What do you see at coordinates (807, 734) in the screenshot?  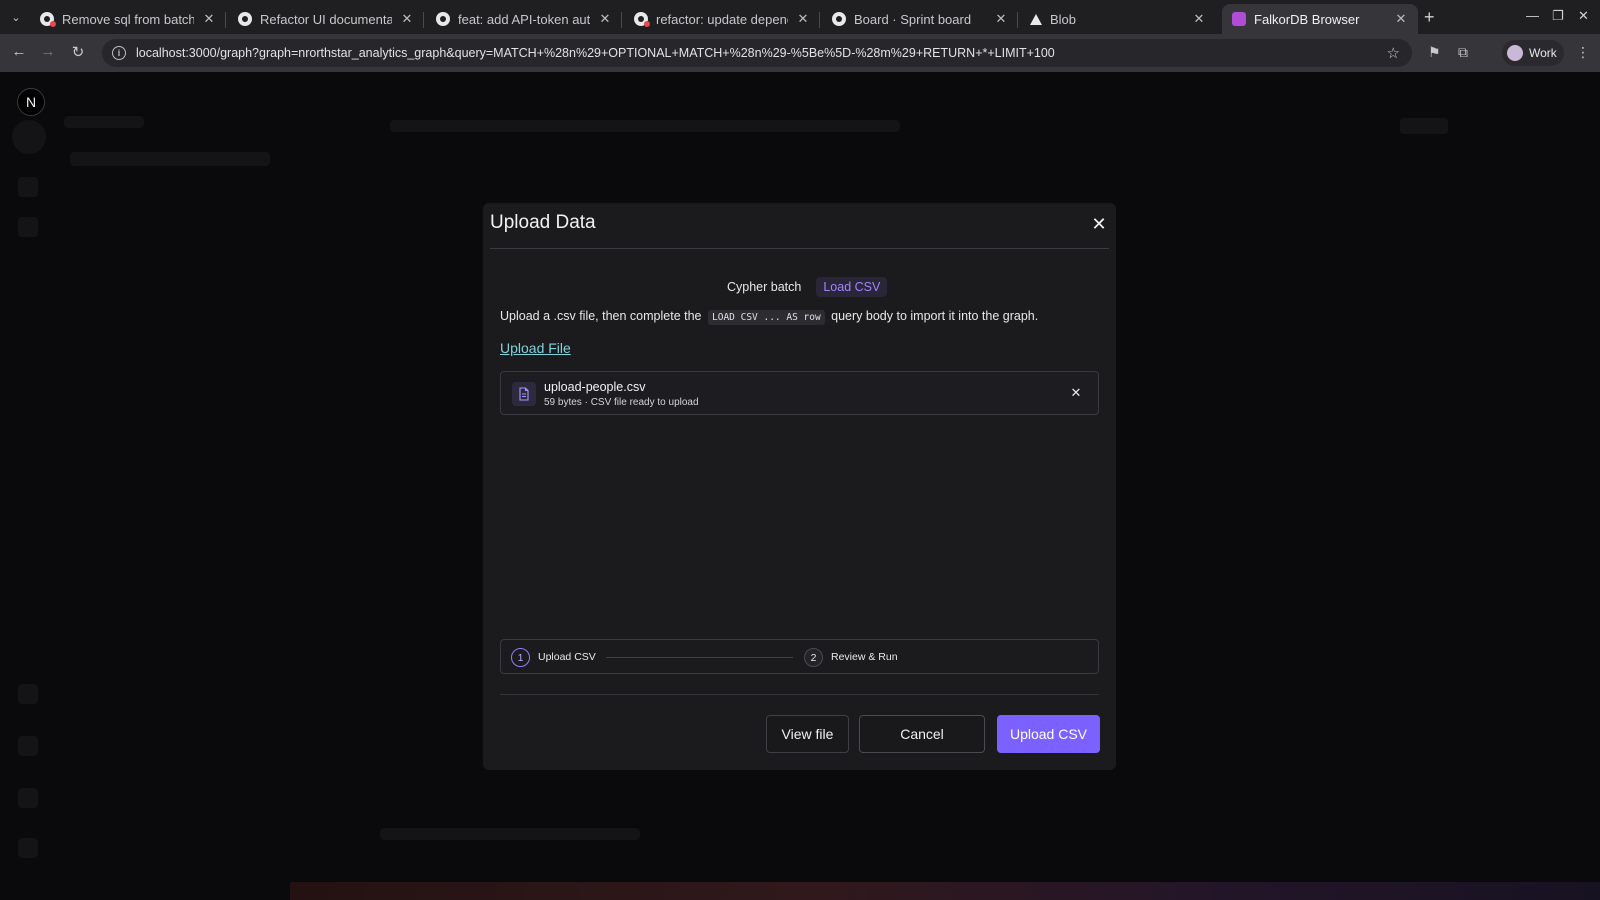 I see `view-file-button: View file` at bounding box center [807, 734].